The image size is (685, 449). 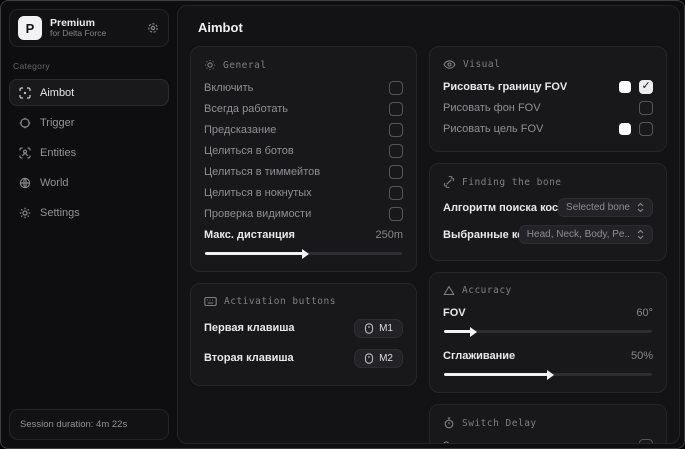 I want to click on sidebar-item-trigger: Trigger, so click(x=89, y=122).